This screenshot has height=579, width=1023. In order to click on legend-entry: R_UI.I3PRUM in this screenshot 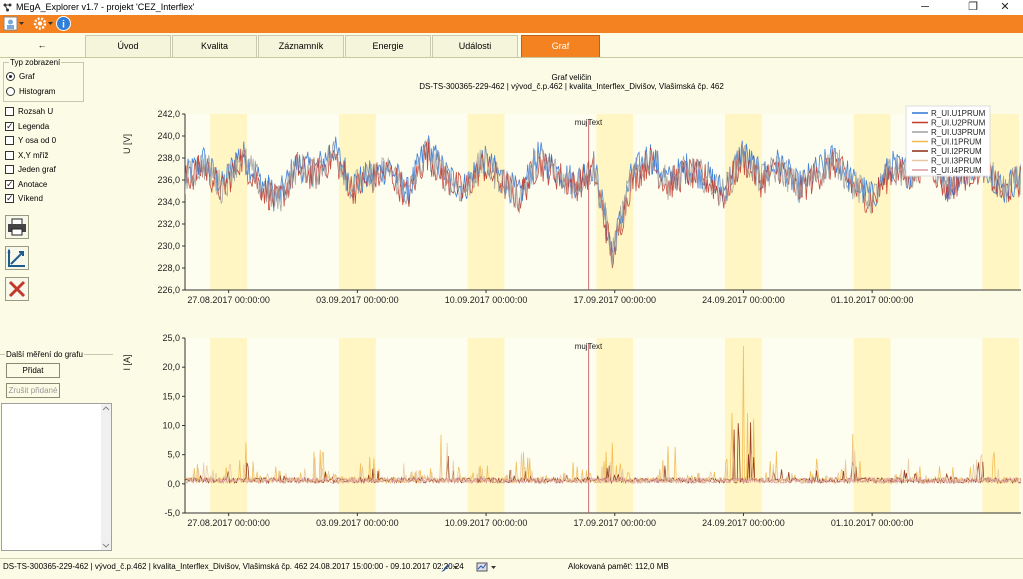, I will do `click(956, 161)`.